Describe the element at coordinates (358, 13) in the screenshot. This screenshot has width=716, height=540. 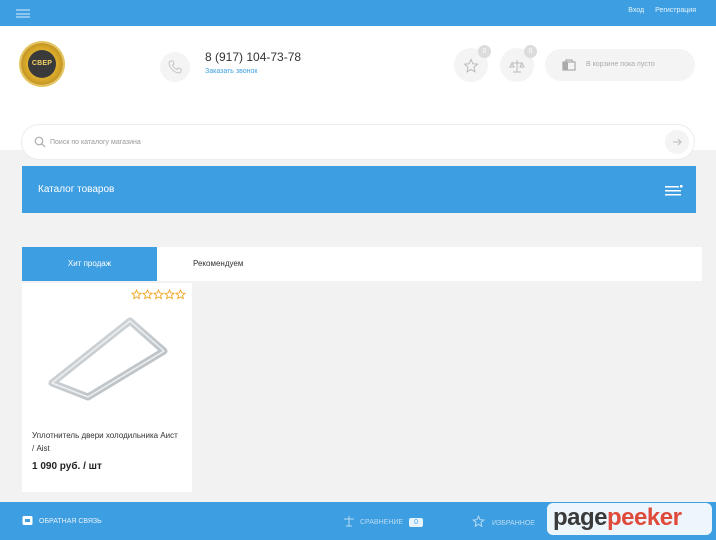
I see `top-bar: Вход Регистрация` at that location.